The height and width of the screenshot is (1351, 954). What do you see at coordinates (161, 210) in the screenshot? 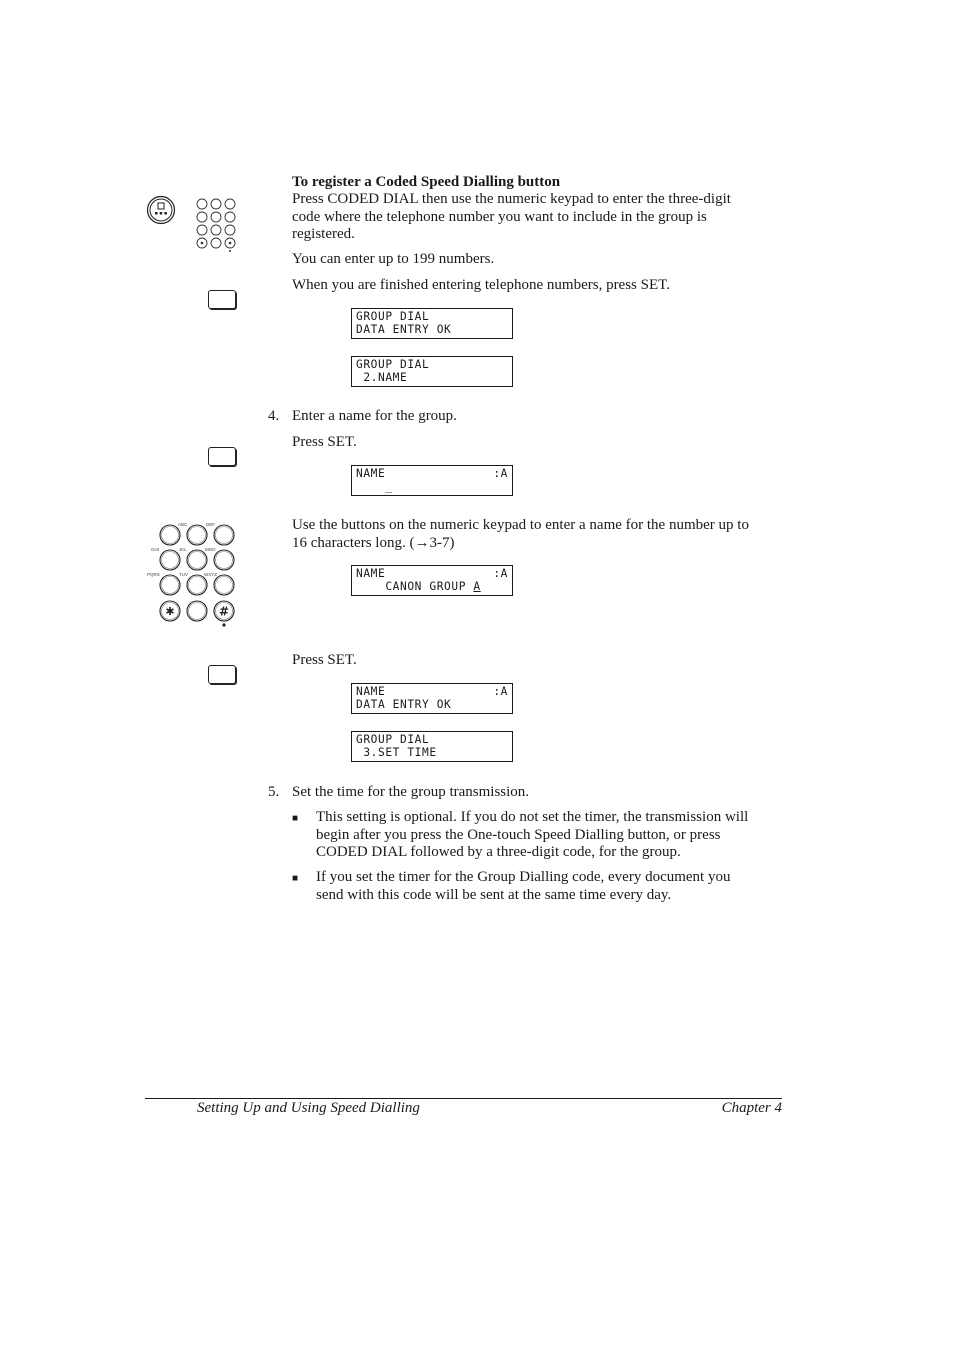
I see `coded-dial-button-icon` at bounding box center [161, 210].